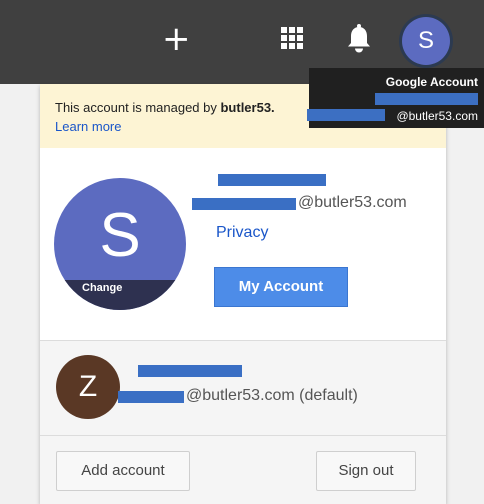 Image resolution: width=484 pixels, height=504 pixels. Describe the element at coordinates (281, 287) in the screenshot. I see `my-account-button: My Account` at that location.